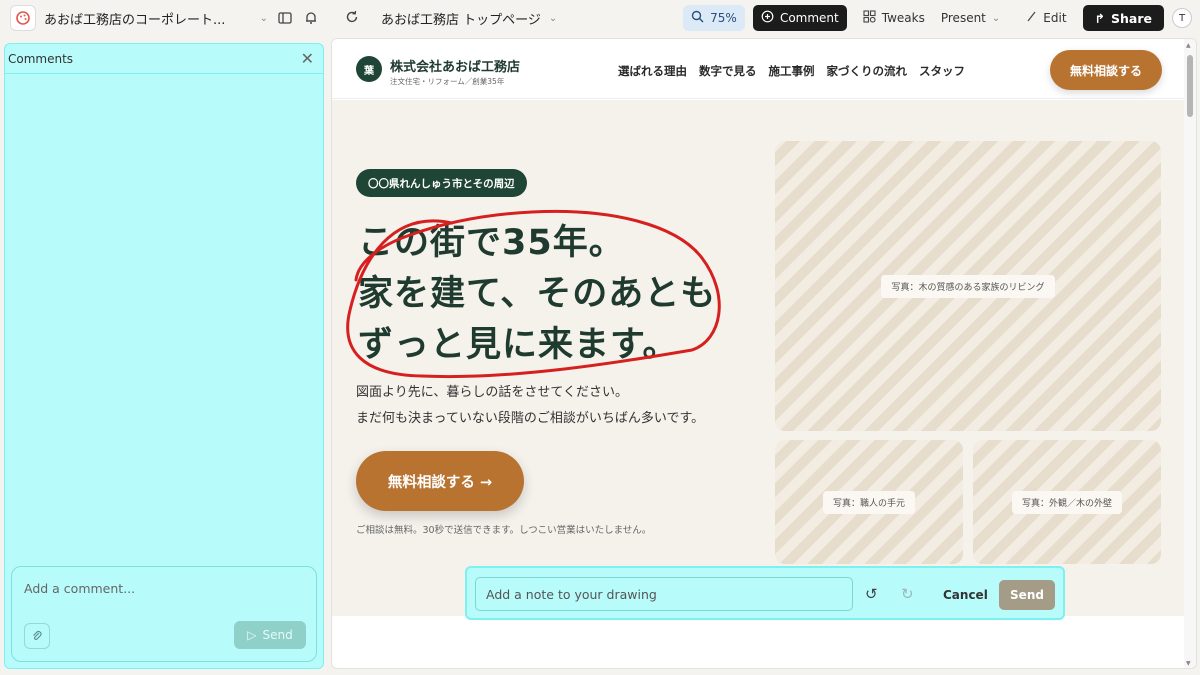 The width and height of the screenshot is (1200, 675). I want to click on hero-headline: この街で35年。 家を建て、そのあとも ずっと見に来ます。, so click(537, 294).